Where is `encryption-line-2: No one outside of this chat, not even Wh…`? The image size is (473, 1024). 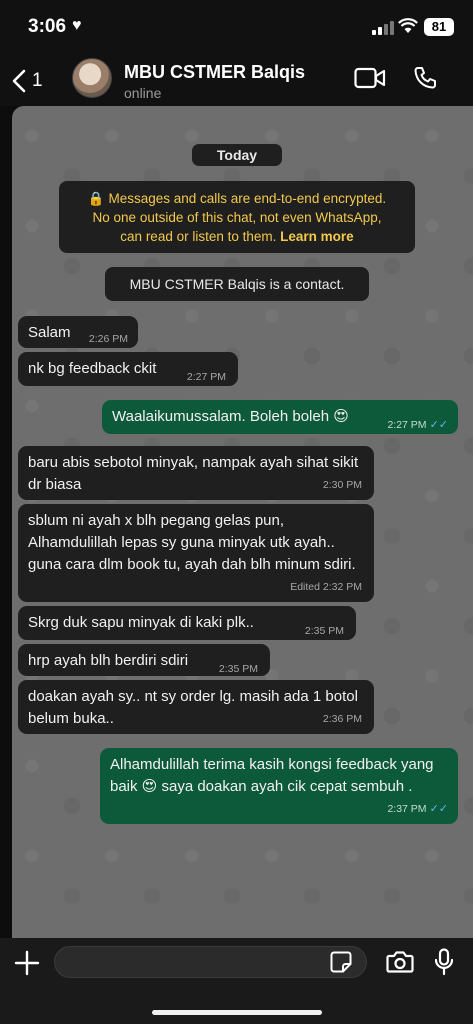
encryption-line-2: No one outside of this chat, not even Wh… is located at coordinates (237, 217).